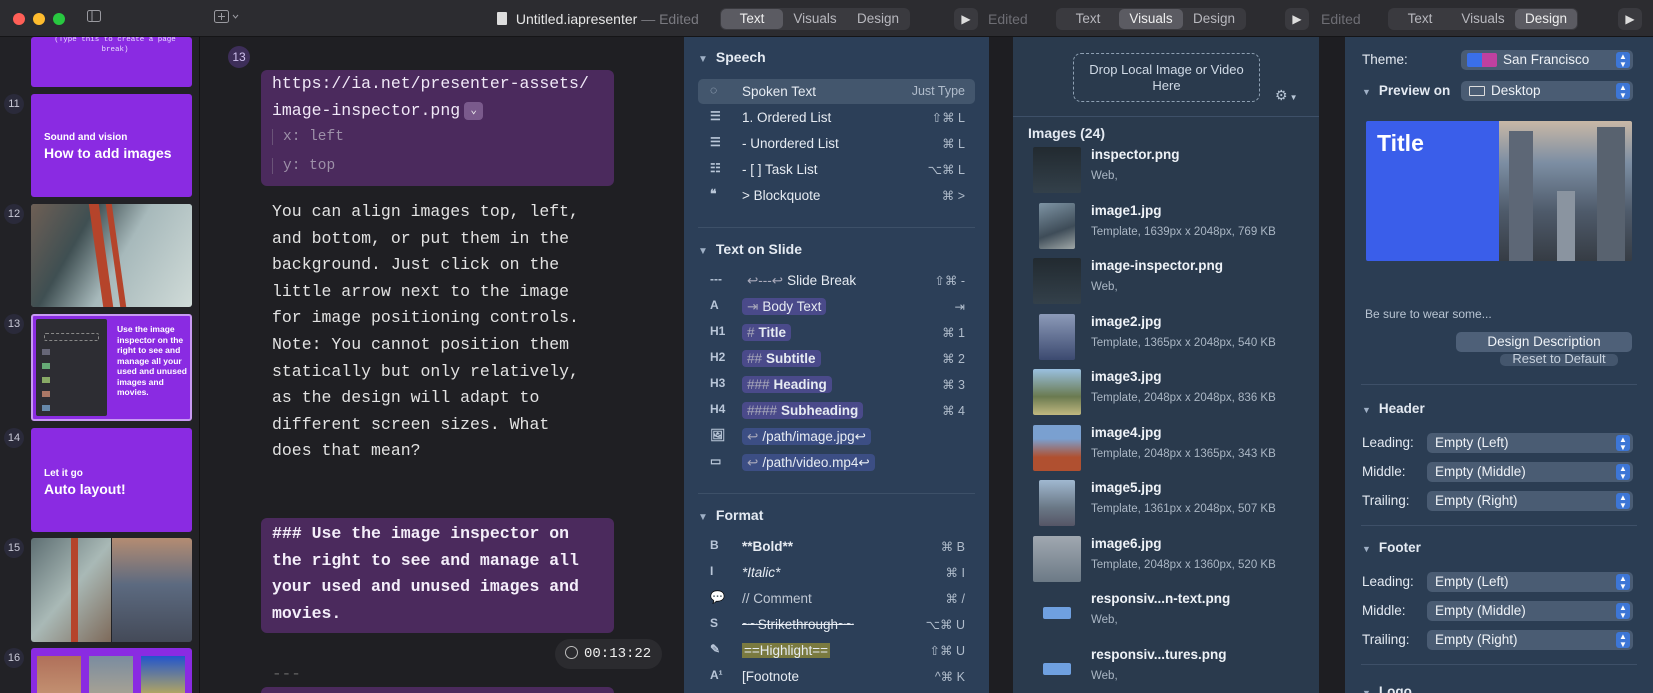 The width and height of the screenshot is (1653, 693). What do you see at coordinates (1544, 342) in the screenshot?
I see `design-description-button: Design Description` at bounding box center [1544, 342].